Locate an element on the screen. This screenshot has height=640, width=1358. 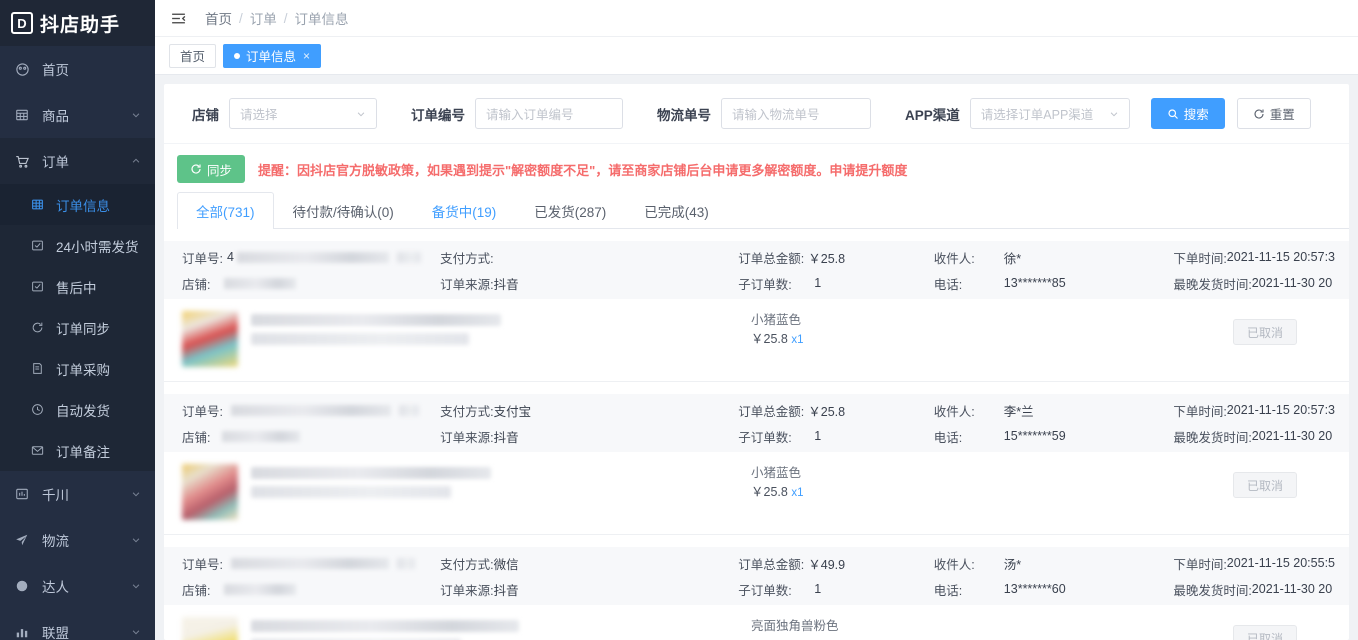
sidebar-item-order-remark: 订单备注 is located at coordinates (77, 450).